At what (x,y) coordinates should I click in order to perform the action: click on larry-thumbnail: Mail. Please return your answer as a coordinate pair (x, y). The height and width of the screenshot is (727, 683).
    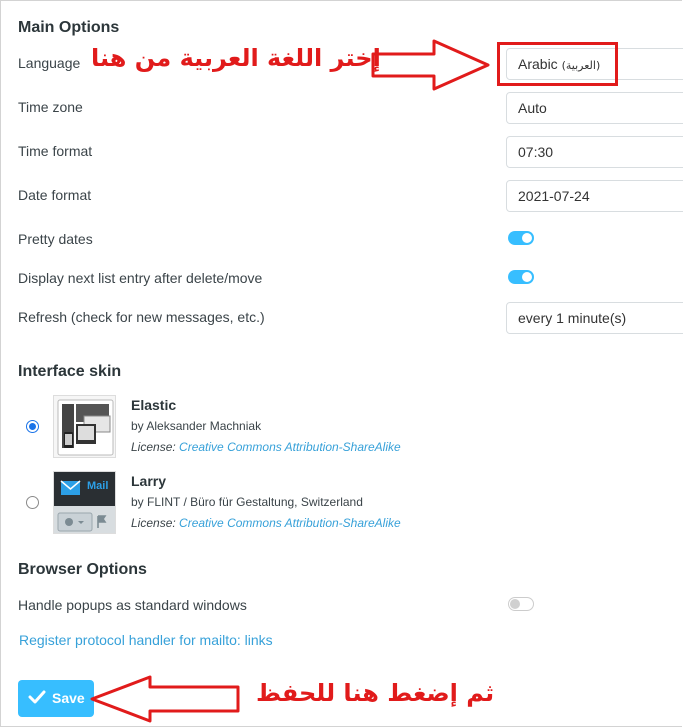
    Looking at the image, I should click on (84, 502).